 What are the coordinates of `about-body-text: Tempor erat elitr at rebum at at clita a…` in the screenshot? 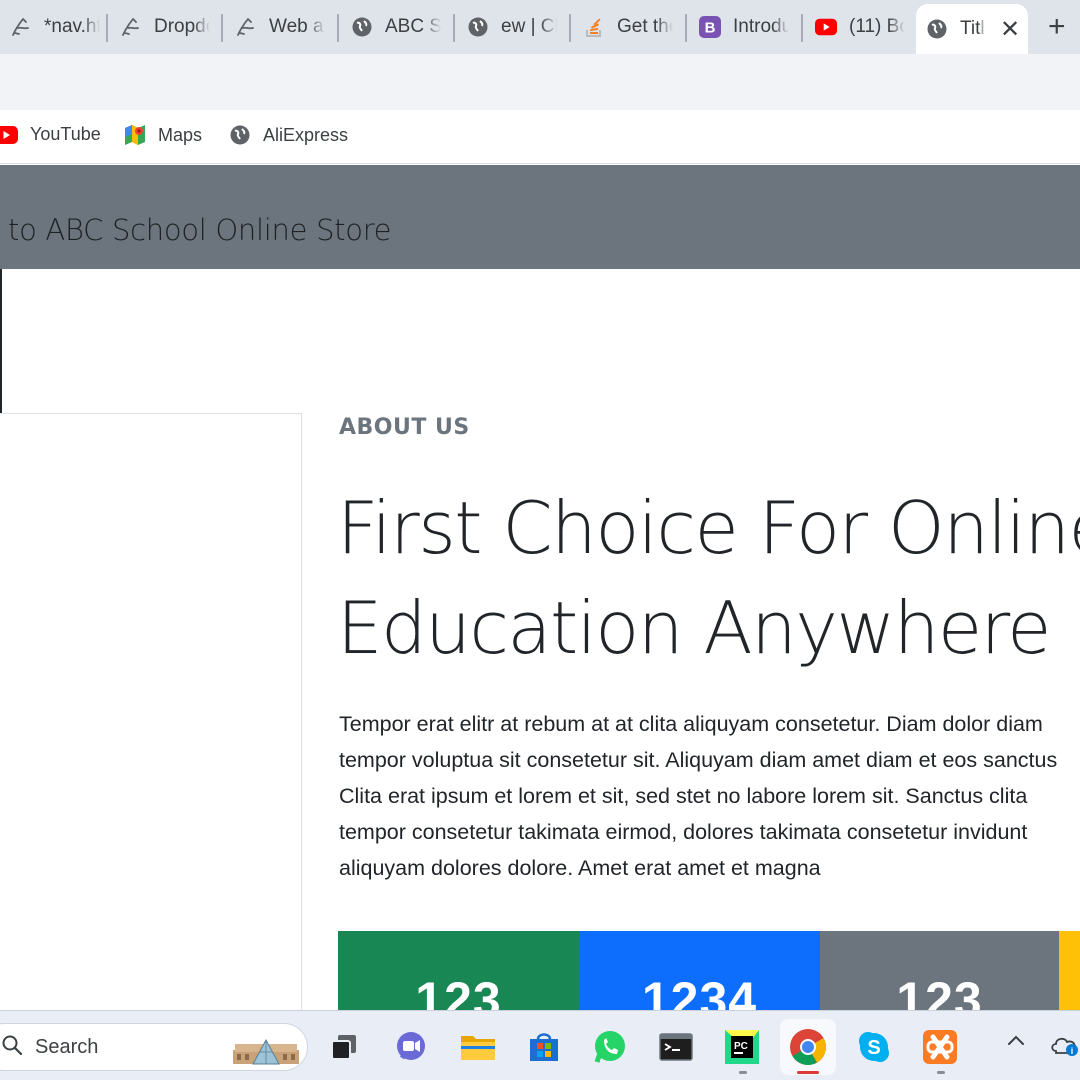 It's located at (709, 796).